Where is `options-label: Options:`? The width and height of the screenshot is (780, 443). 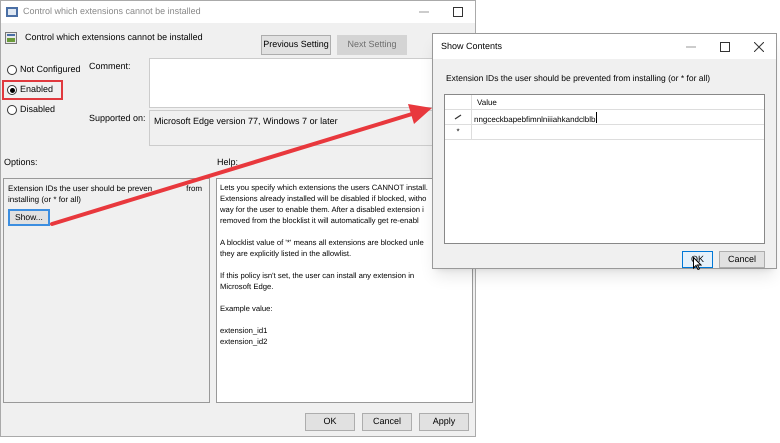 options-label: Options: is located at coordinates (21, 162).